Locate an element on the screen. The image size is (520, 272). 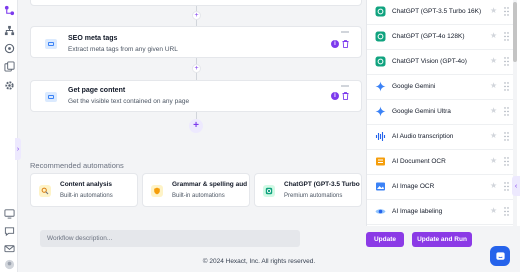
panel-scrollbar-thumb is located at coordinates (515, 32).